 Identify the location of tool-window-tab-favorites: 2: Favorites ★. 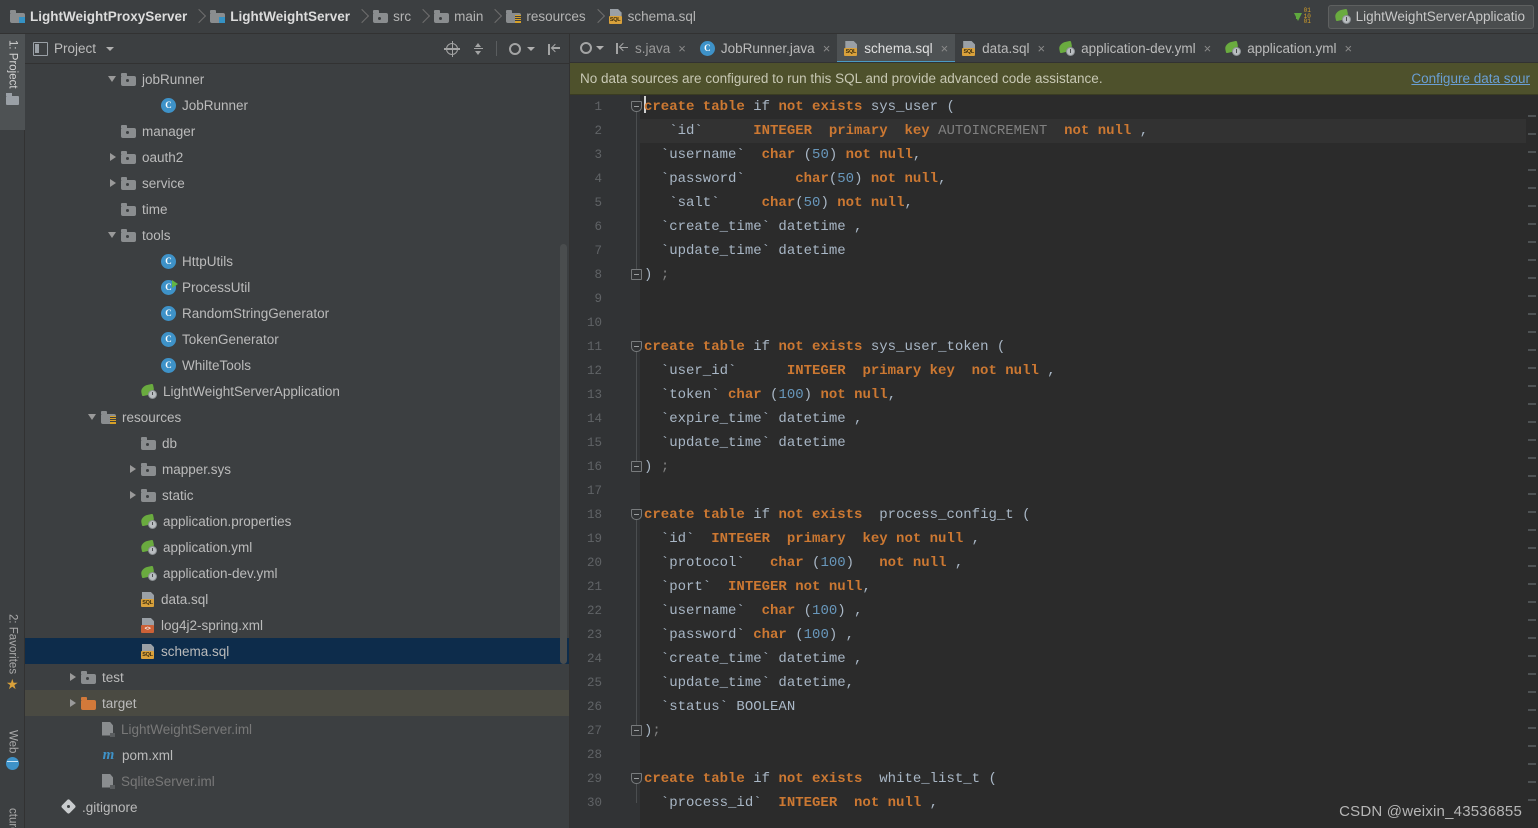
(12, 663).